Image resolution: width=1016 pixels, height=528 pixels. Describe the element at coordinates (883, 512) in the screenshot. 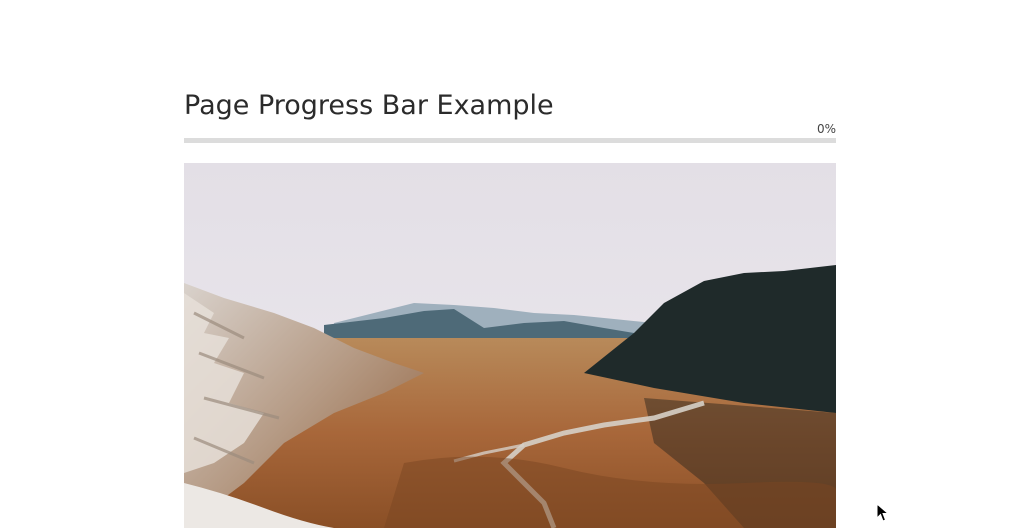

I see `arrow-cursor-icon` at that location.